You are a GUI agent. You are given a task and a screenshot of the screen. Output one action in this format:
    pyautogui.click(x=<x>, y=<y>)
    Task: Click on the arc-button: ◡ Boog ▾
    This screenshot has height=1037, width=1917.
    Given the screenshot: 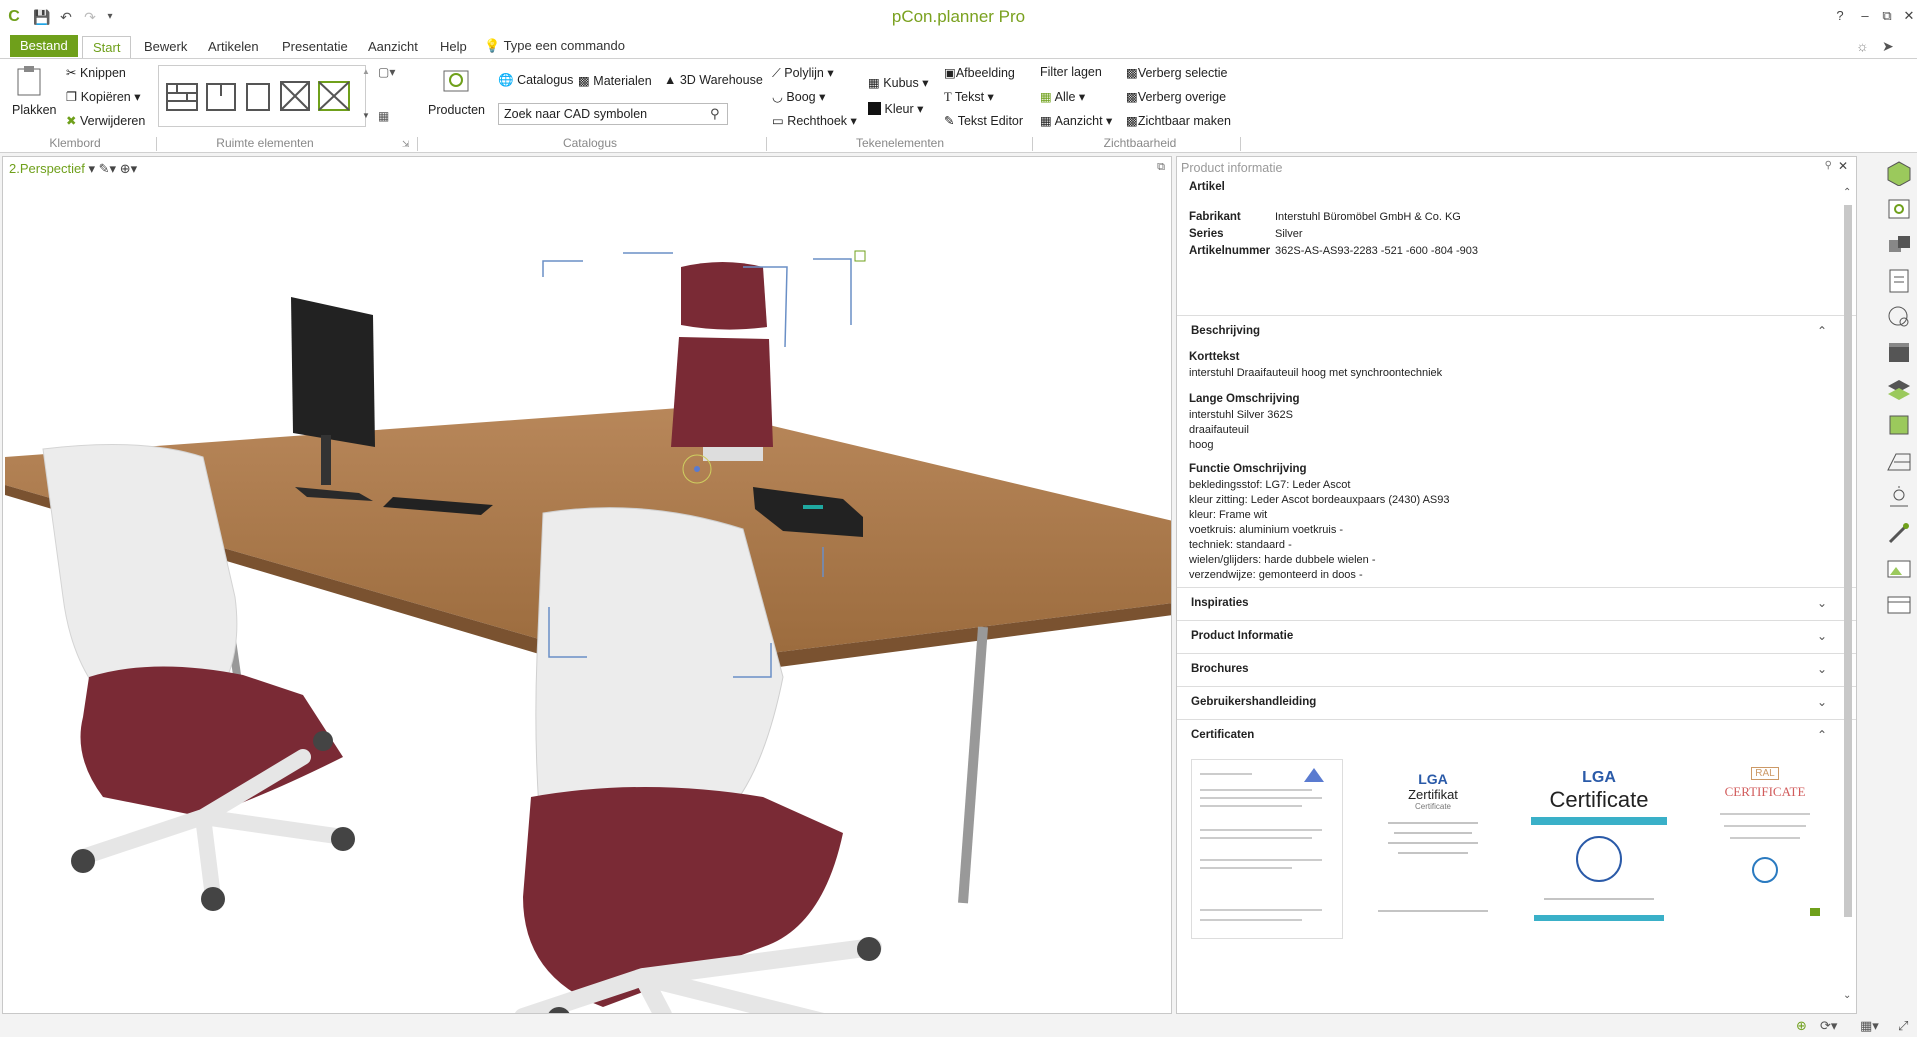 What is the action you would take?
    pyautogui.click(x=798, y=96)
    